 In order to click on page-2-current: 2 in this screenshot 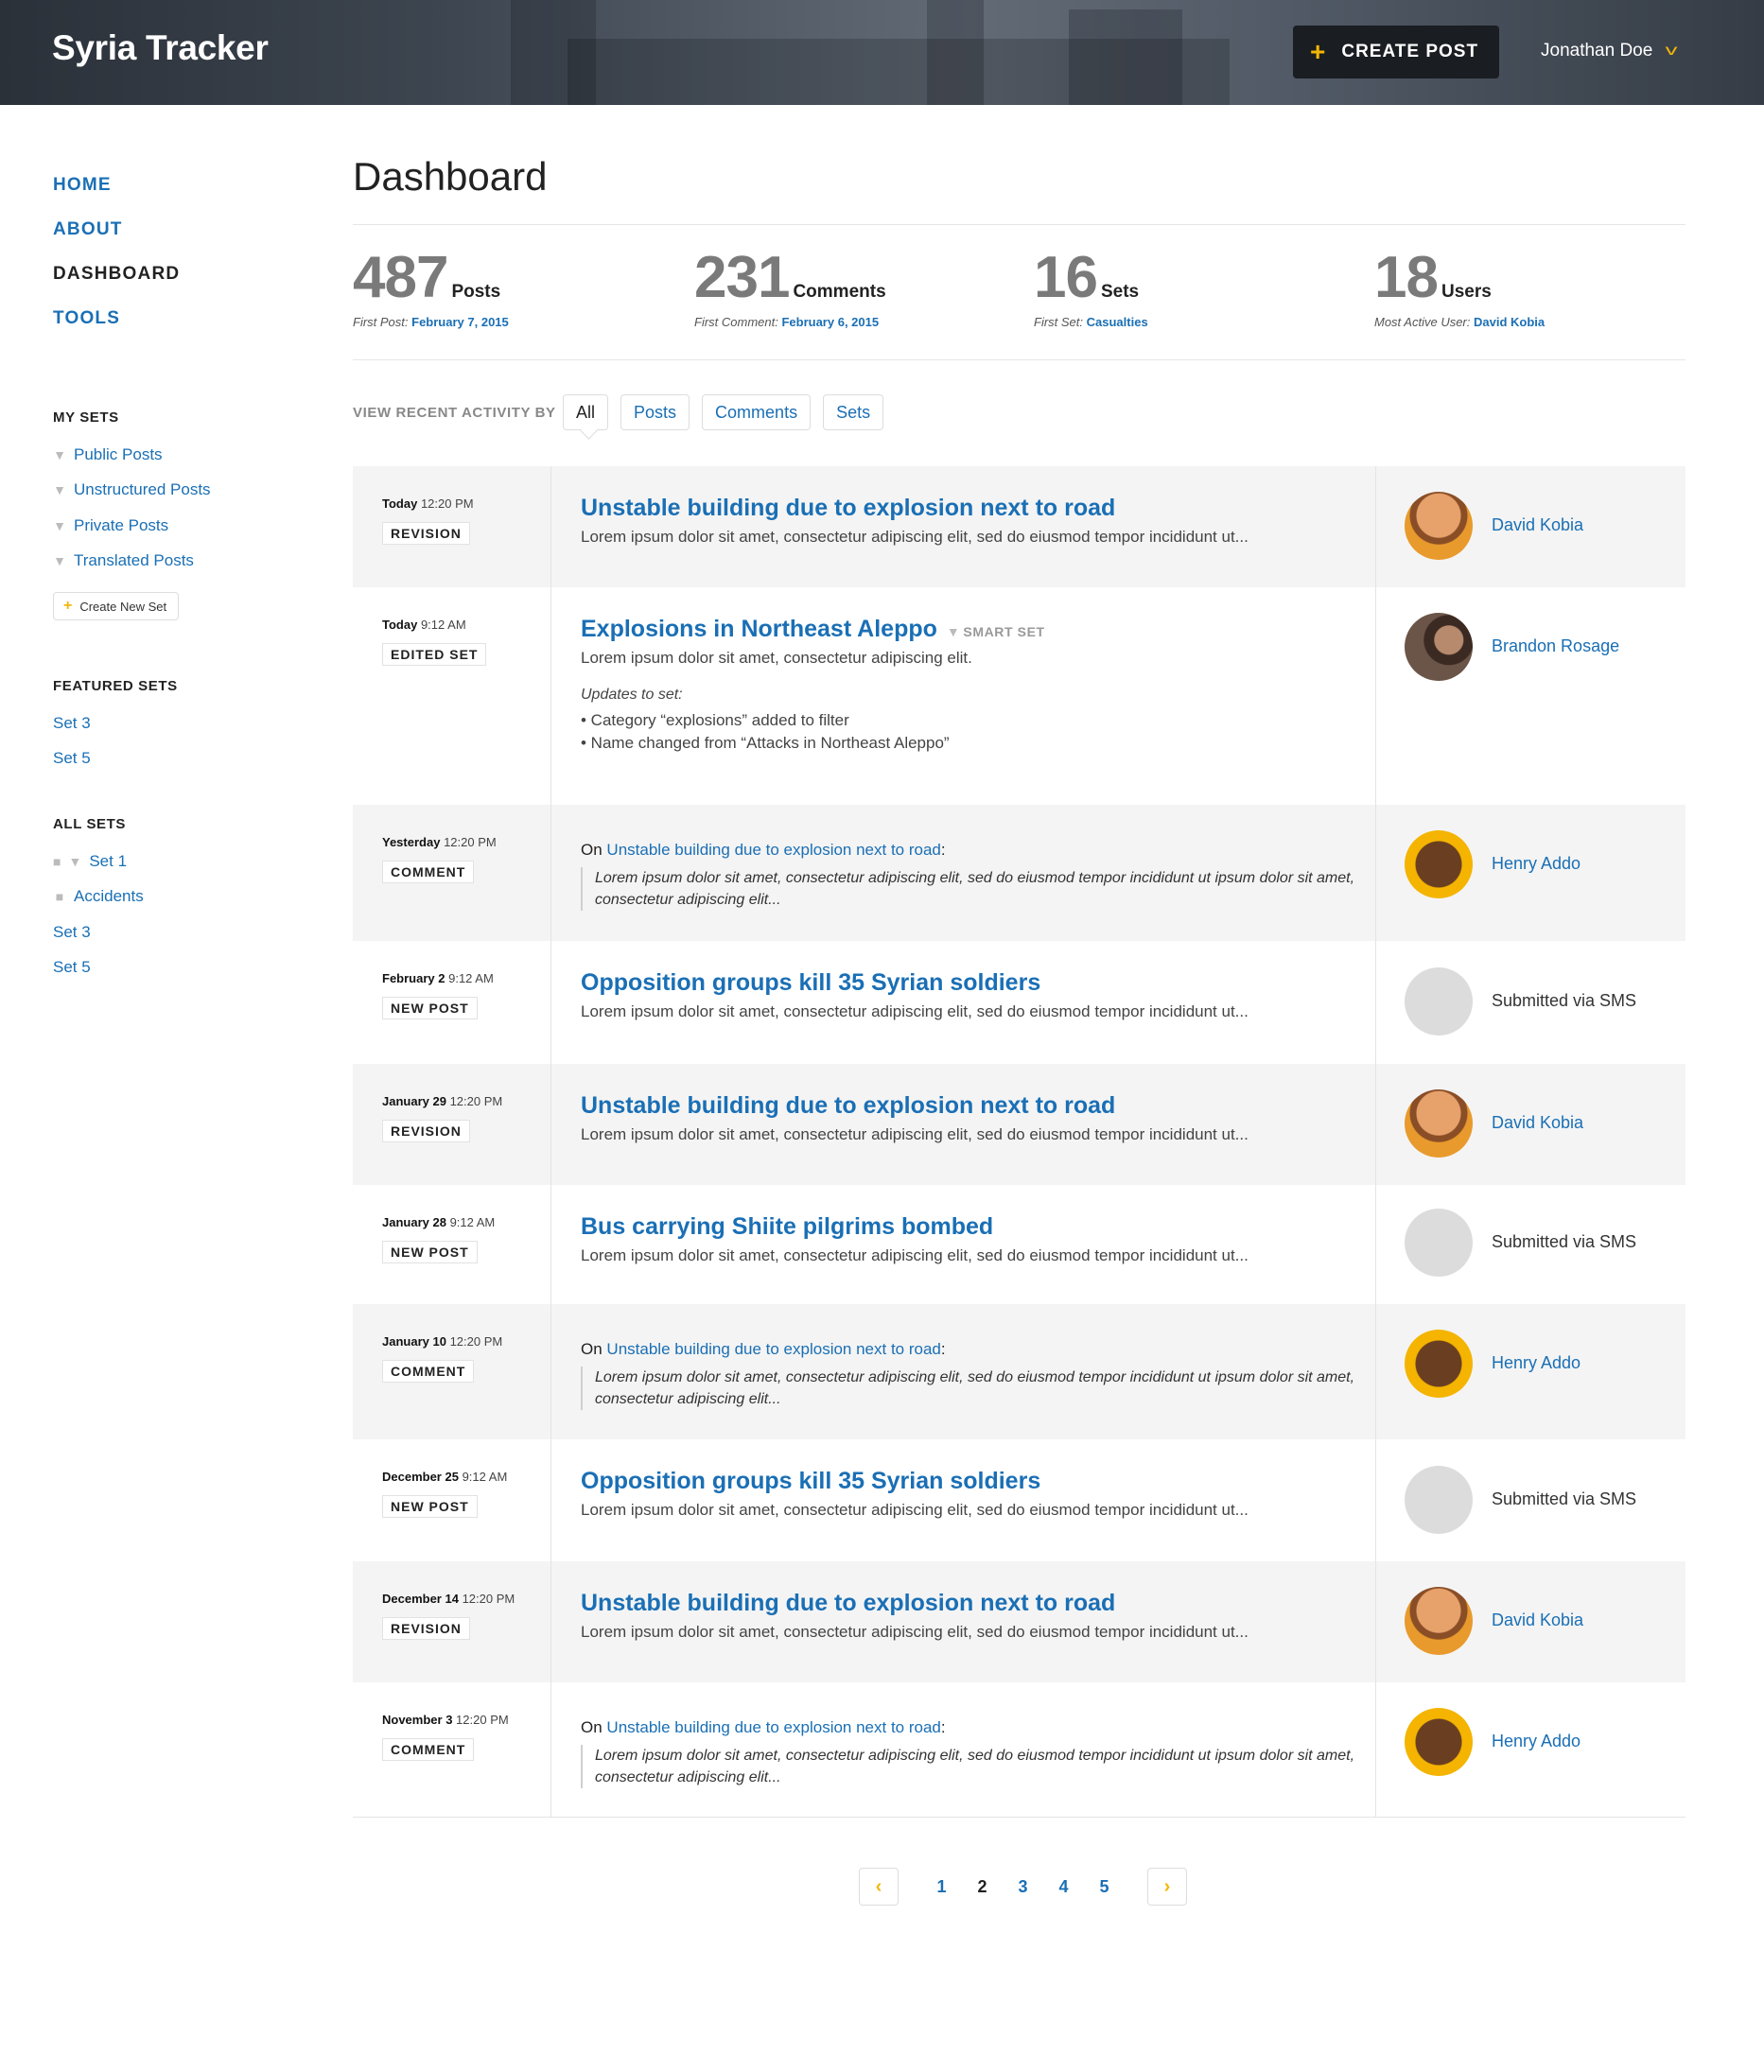, I will do `click(982, 1887)`.